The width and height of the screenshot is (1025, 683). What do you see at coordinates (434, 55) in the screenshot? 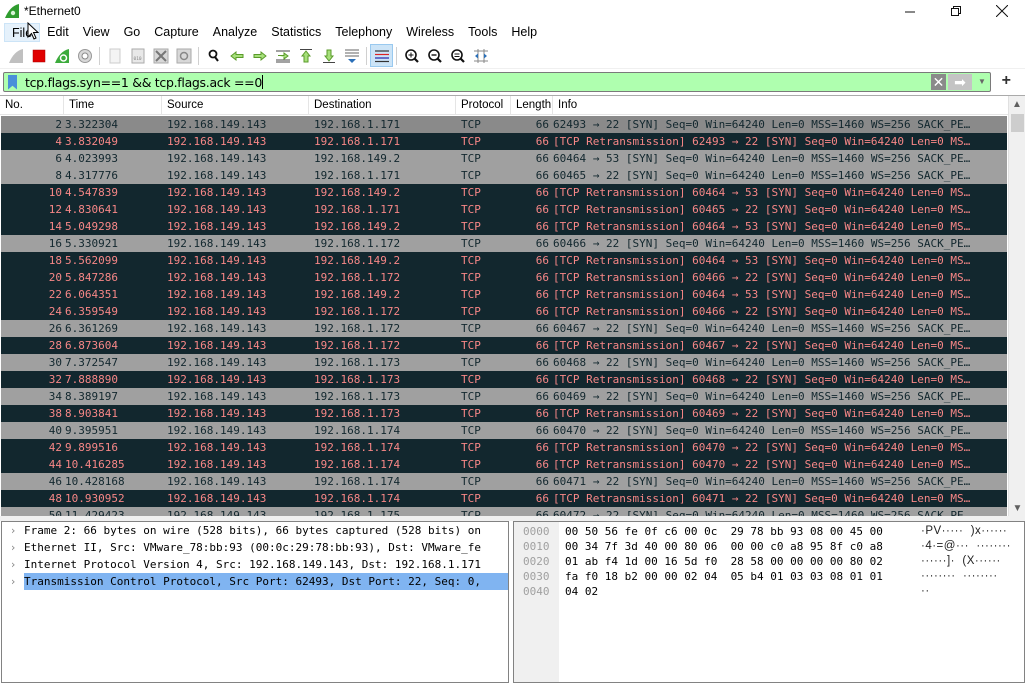
I see `zoom-out-button` at bounding box center [434, 55].